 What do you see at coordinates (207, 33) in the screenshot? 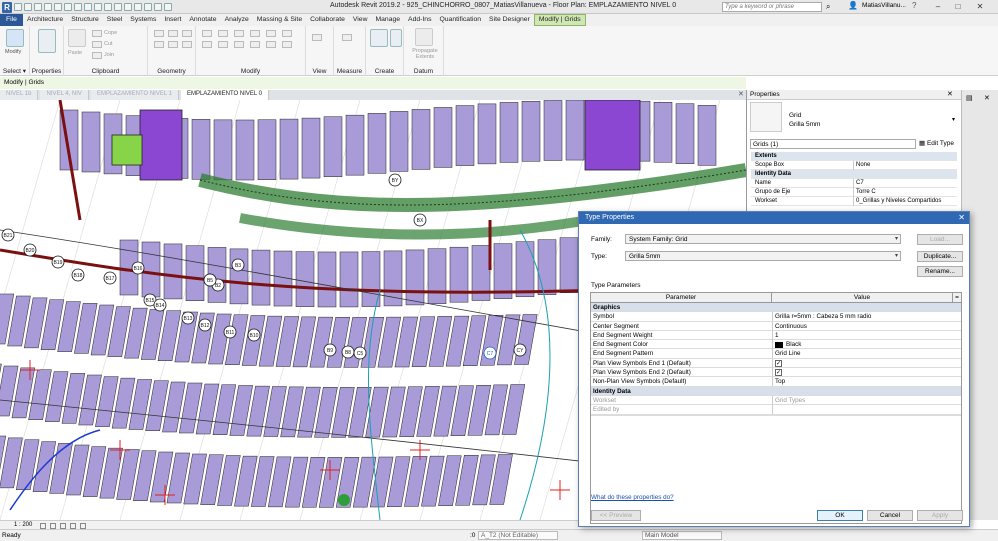
I see `align-icon` at bounding box center [207, 33].